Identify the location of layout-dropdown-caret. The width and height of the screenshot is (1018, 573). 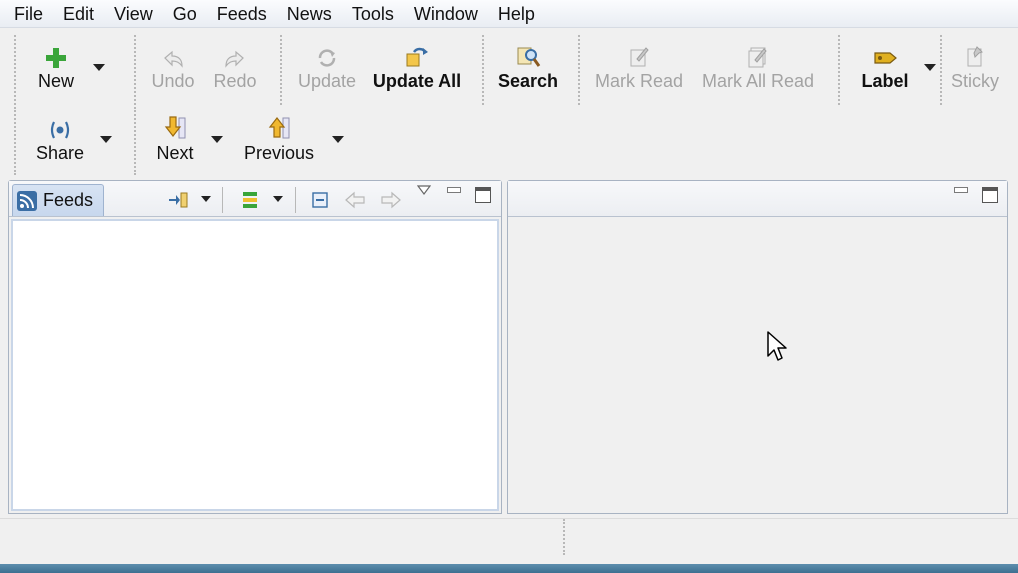
(278, 199).